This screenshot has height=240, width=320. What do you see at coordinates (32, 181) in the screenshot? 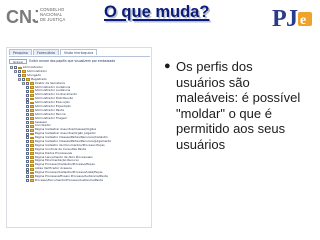
I see `folder-icon` at bounding box center [32, 181].